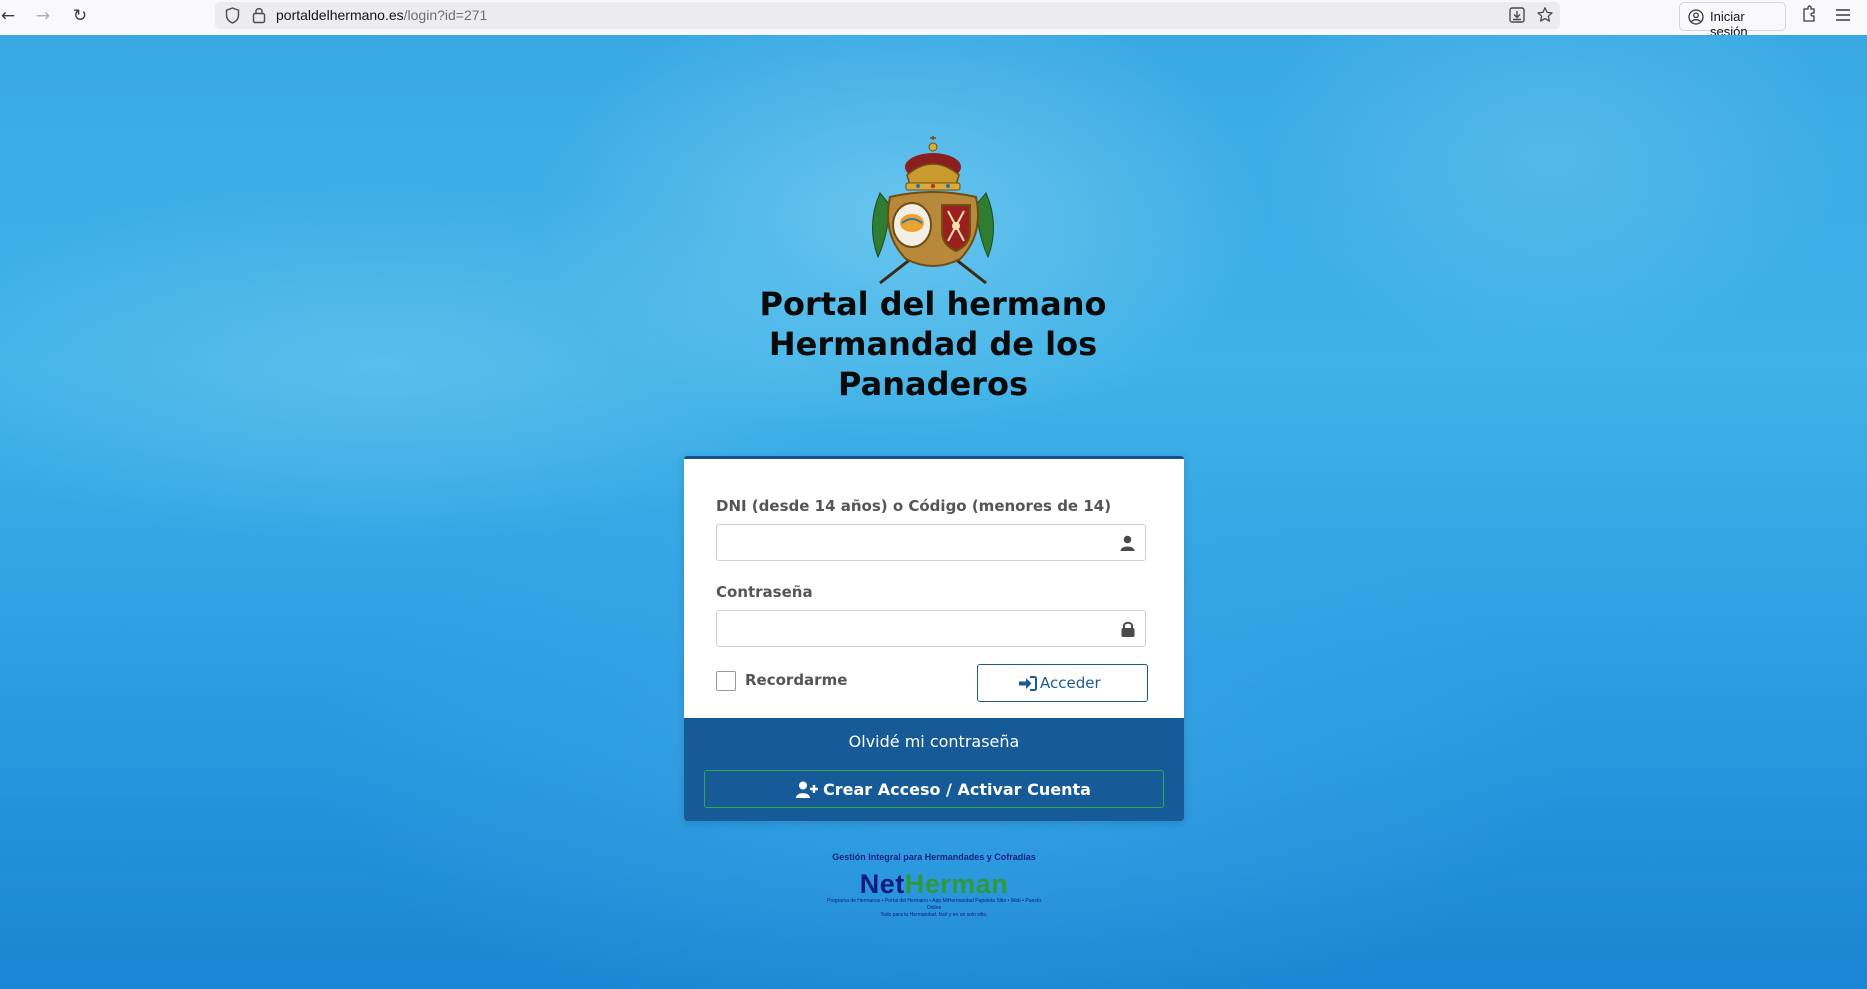 The height and width of the screenshot is (989, 1867). I want to click on remember-label: Recordarme, so click(796, 680).